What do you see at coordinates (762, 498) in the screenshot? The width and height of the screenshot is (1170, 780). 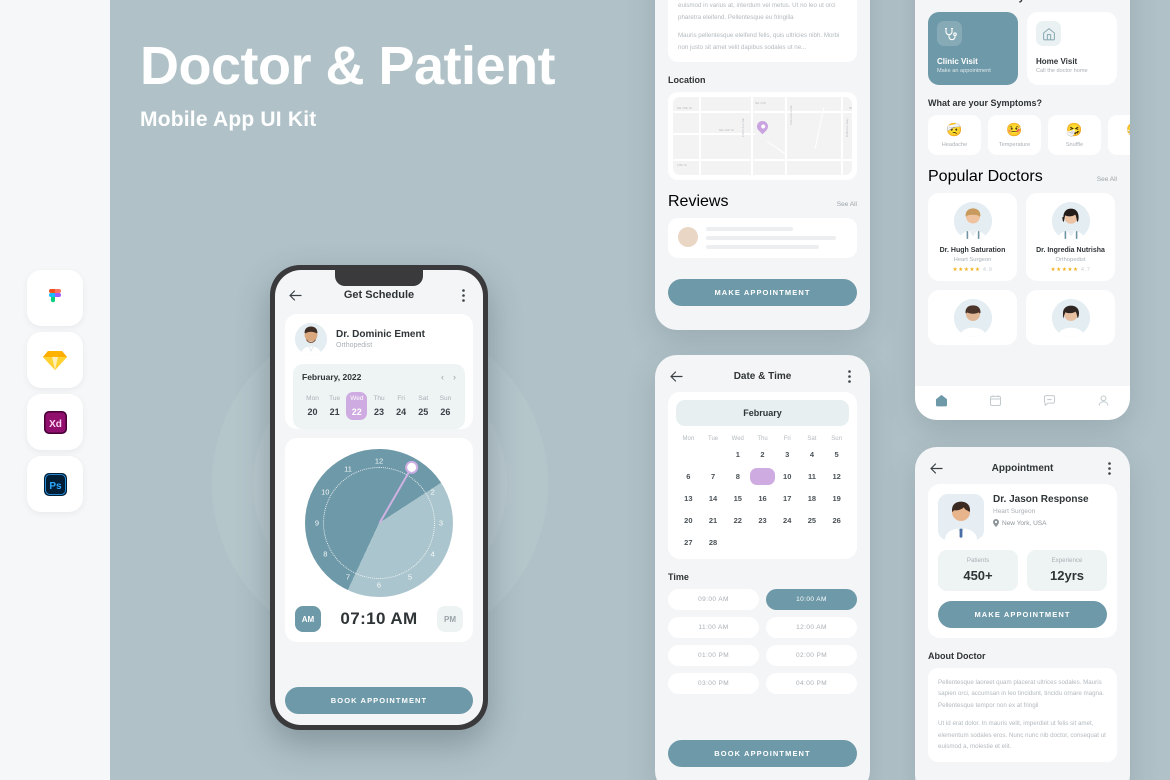 I see `calendar-date-16: 16` at bounding box center [762, 498].